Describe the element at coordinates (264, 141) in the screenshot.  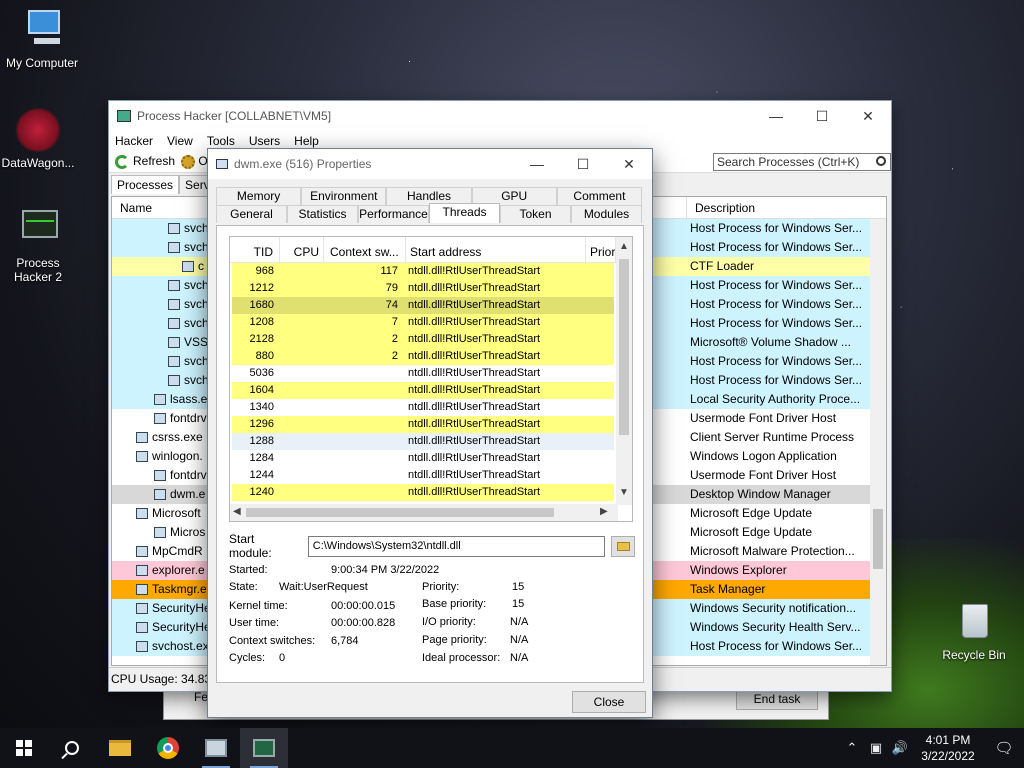
I see `menu-users: Users` at that location.